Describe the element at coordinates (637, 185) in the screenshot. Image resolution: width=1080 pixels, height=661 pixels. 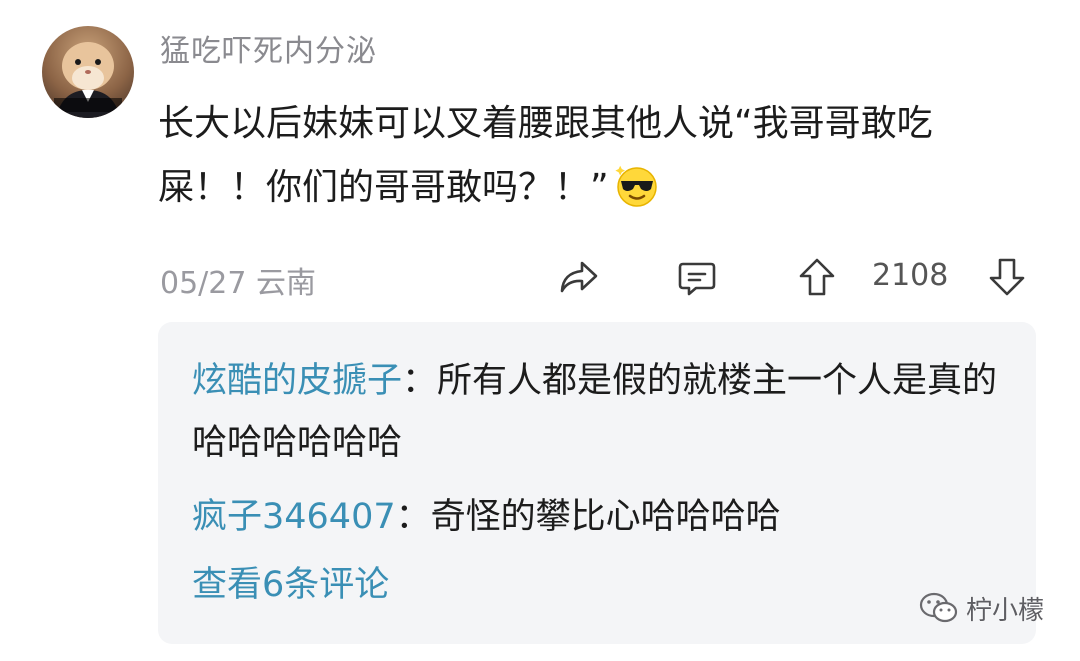
I see `cool-sunglasses-emoji-icon` at that location.